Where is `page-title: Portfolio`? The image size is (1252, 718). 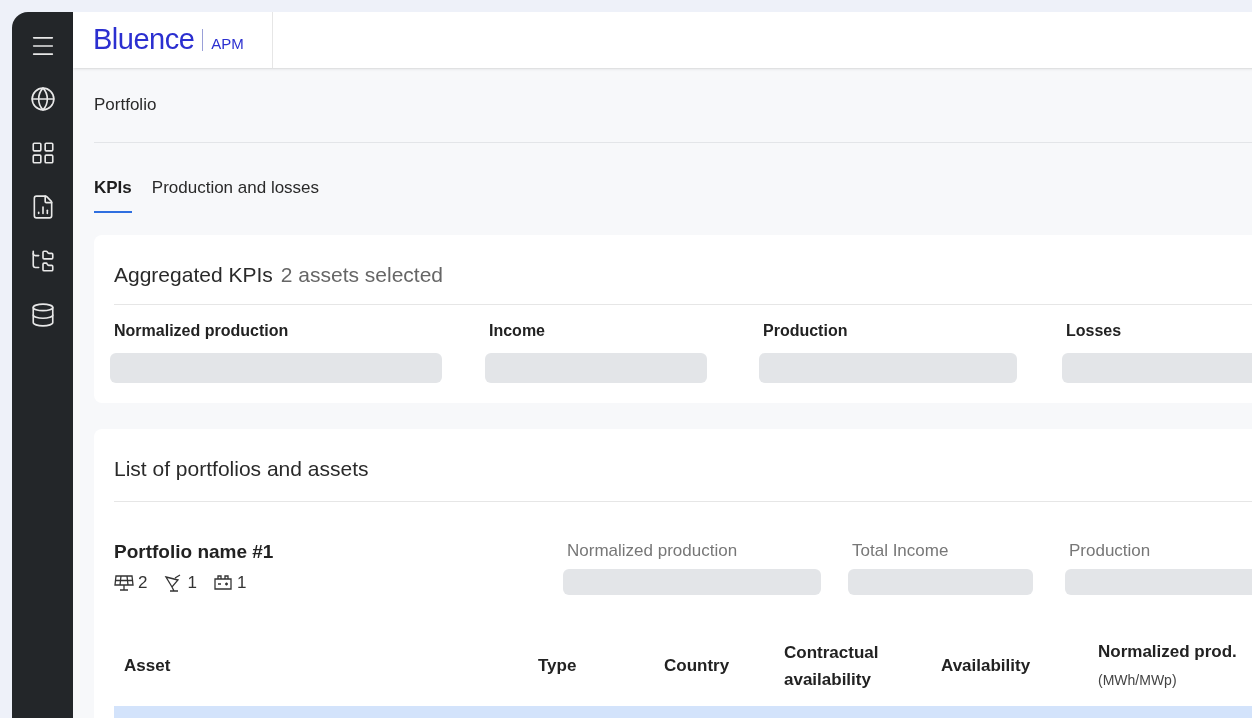 page-title: Portfolio is located at coordinates (125, 105).